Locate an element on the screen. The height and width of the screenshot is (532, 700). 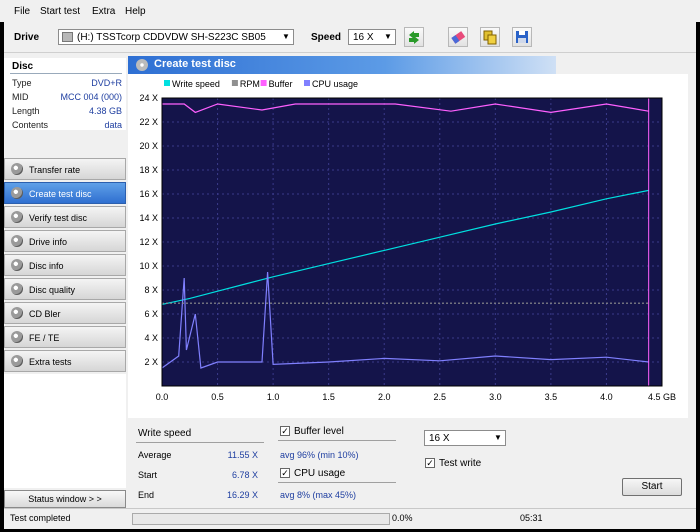
y-tick-label: 24 X is located at coordinates (148, 98).